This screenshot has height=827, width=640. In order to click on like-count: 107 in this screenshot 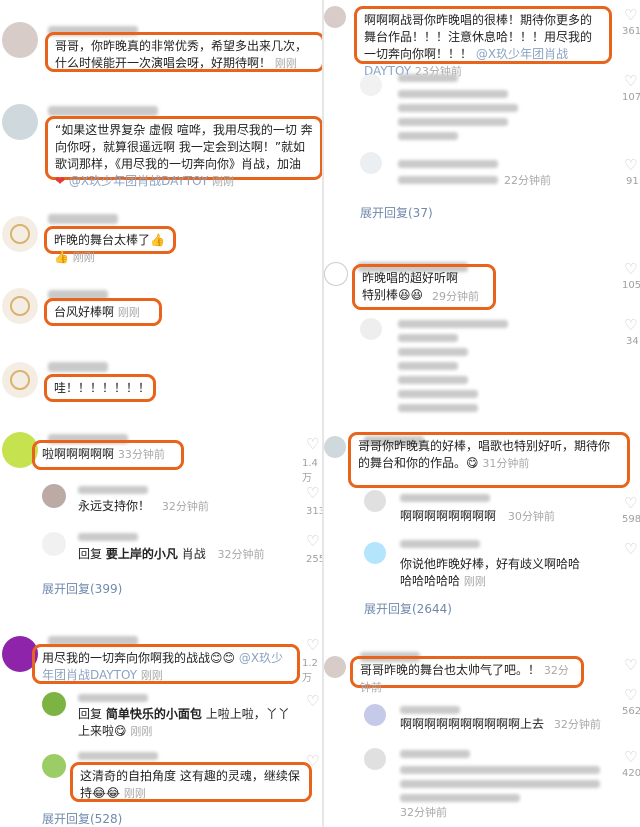, I will do `click(631, 97)`.